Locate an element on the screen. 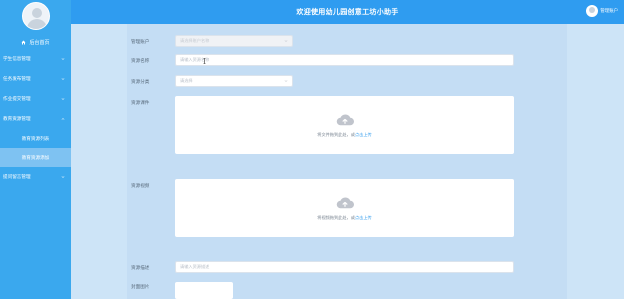  sidebar-home-label: 后台首页 is located at coordinates (39, 42).